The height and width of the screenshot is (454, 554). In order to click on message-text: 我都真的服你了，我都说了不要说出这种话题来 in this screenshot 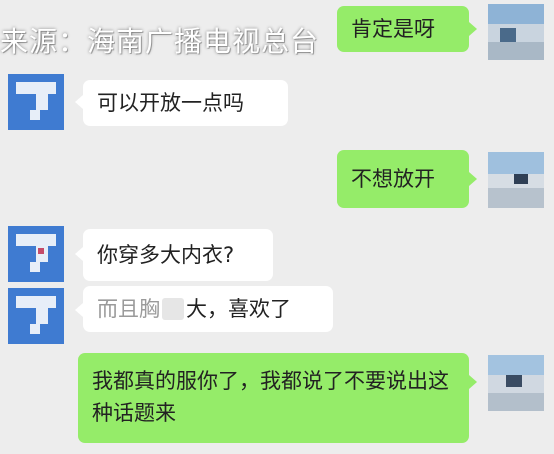, I will do `click(270, 397)`.